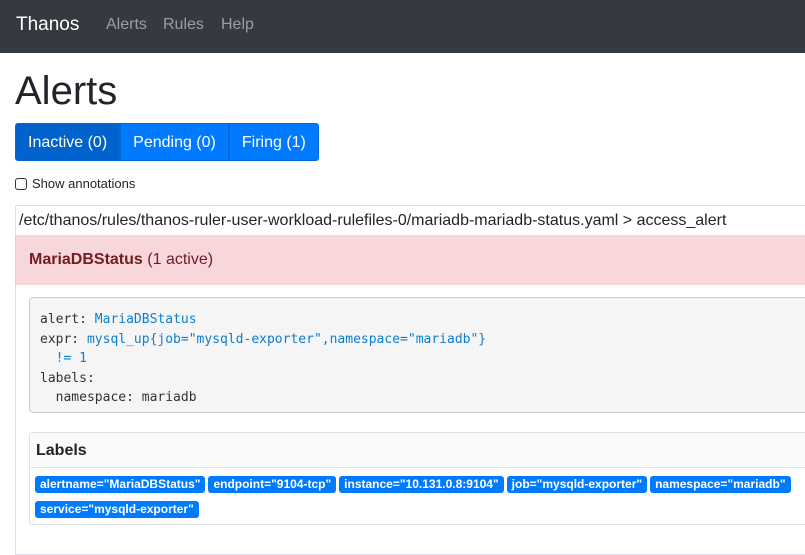 Image resolution: width=805 pixels, height=555 pixels. What do you see at coordinates (421, 484) in the screenshot?
I see `label-badge: instance="10.131.0.8:9104"` at bounding box center [421, 484].